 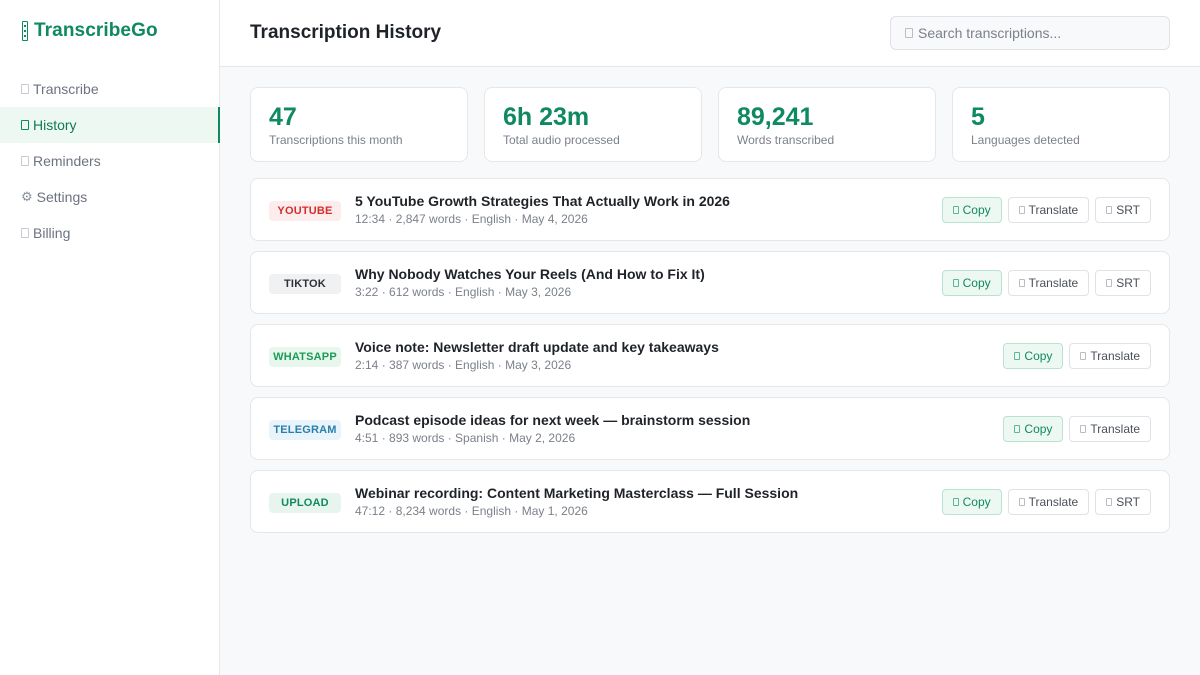 What do you see at coordinates (25, 161) in the screenshot?
I see `reminder-icon` at bounding box center [25, 161].